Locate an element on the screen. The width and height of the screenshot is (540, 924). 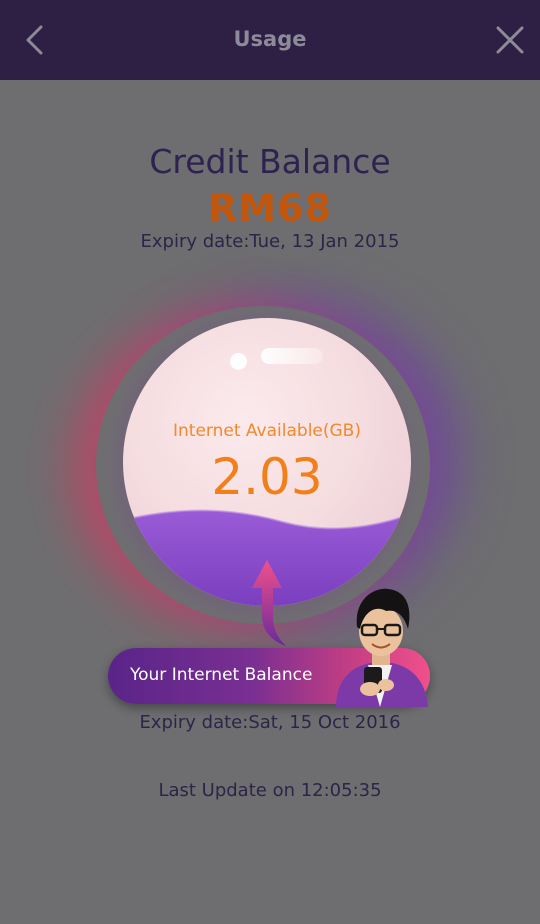
page-title: Usage is located at coordinates (270, 39).